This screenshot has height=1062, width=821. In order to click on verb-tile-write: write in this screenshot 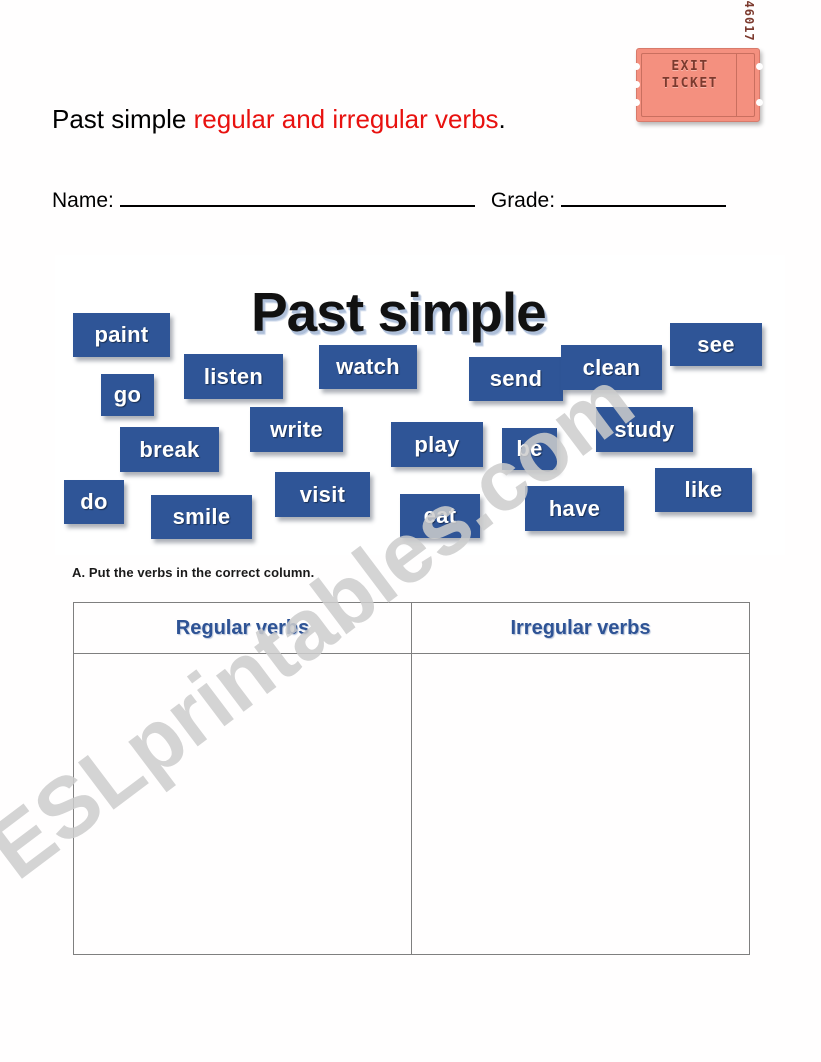, I will do `click(296, 429)`.